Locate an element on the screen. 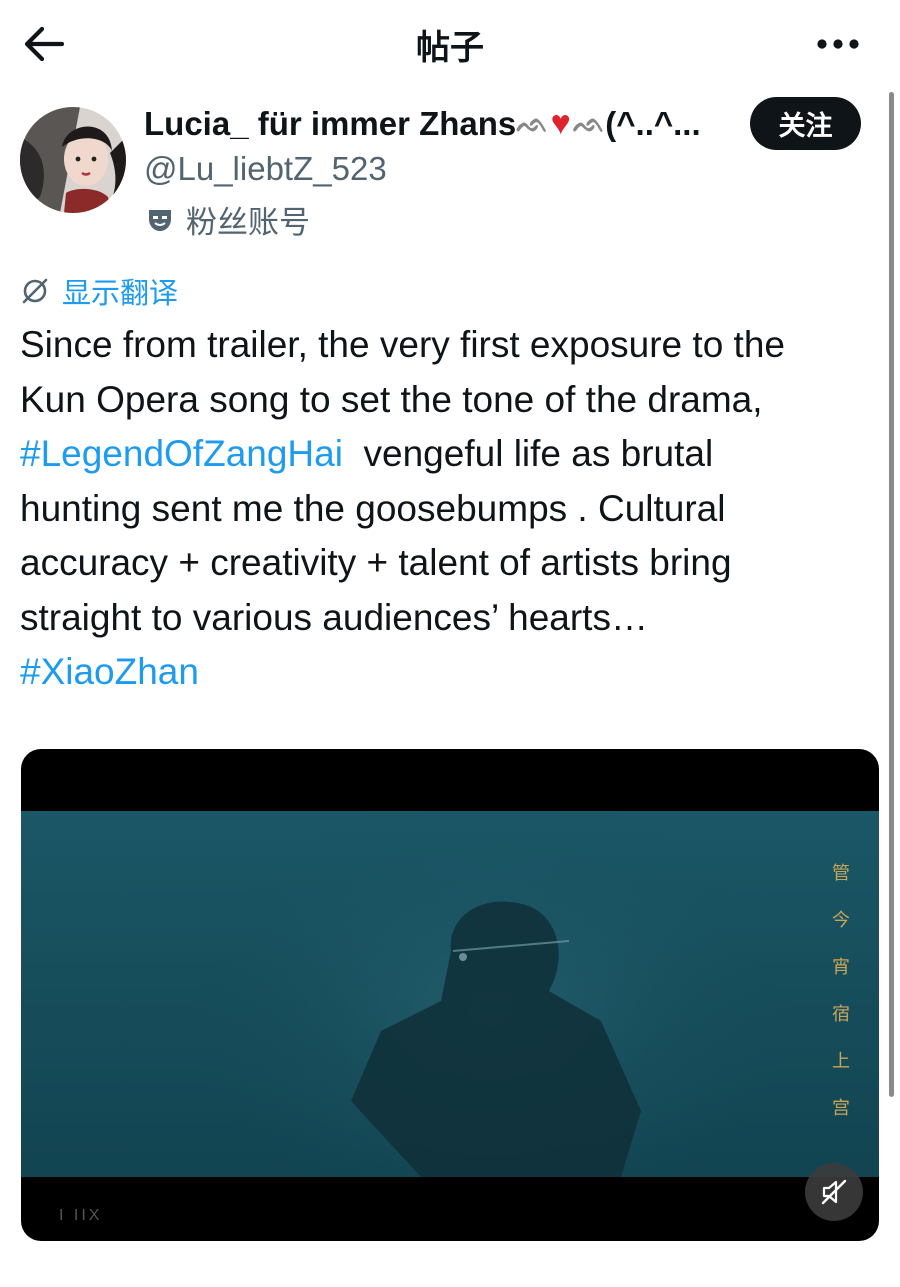 This screenshot has width=900, height=1287. page-title: 帖子 is located at coordinates (450, 48).